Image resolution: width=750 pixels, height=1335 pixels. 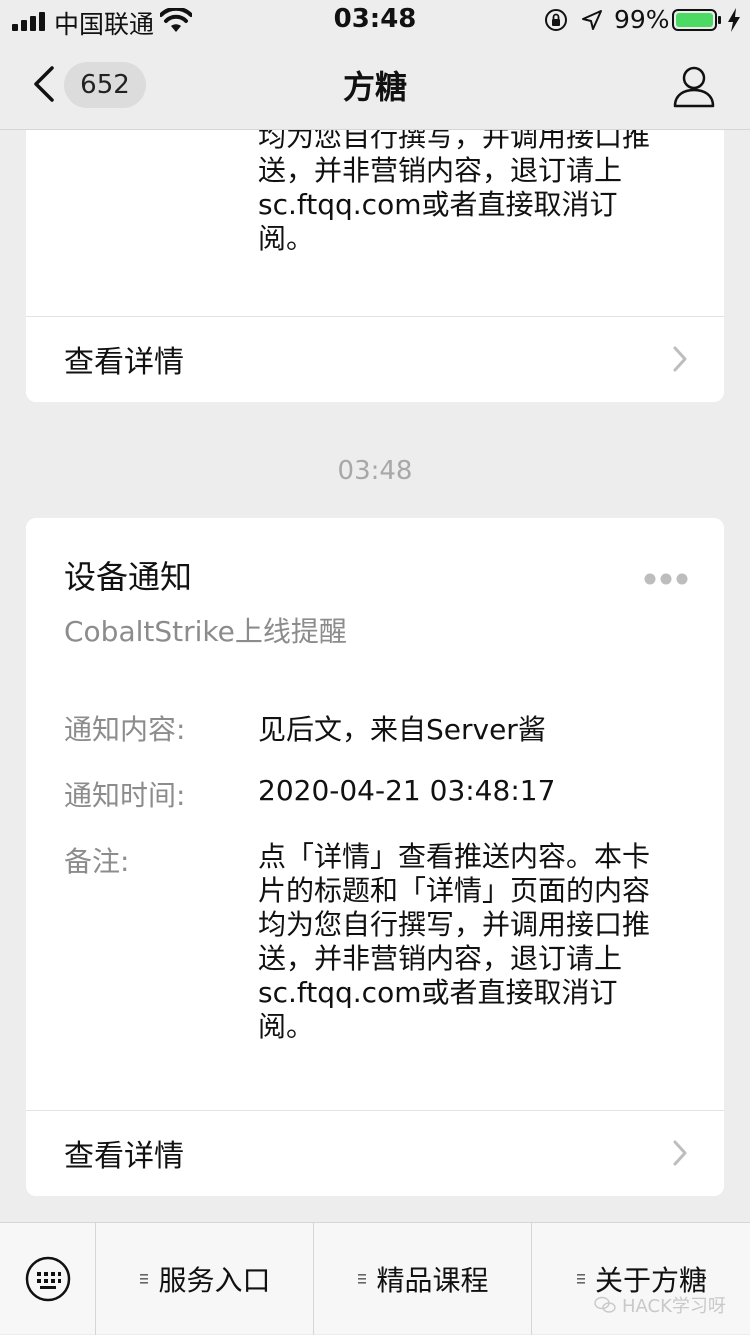 What do you see at coordinates (734, 20) in the screenshot?
I see `charging-bolt-icon` at bounding box center [734, 20].